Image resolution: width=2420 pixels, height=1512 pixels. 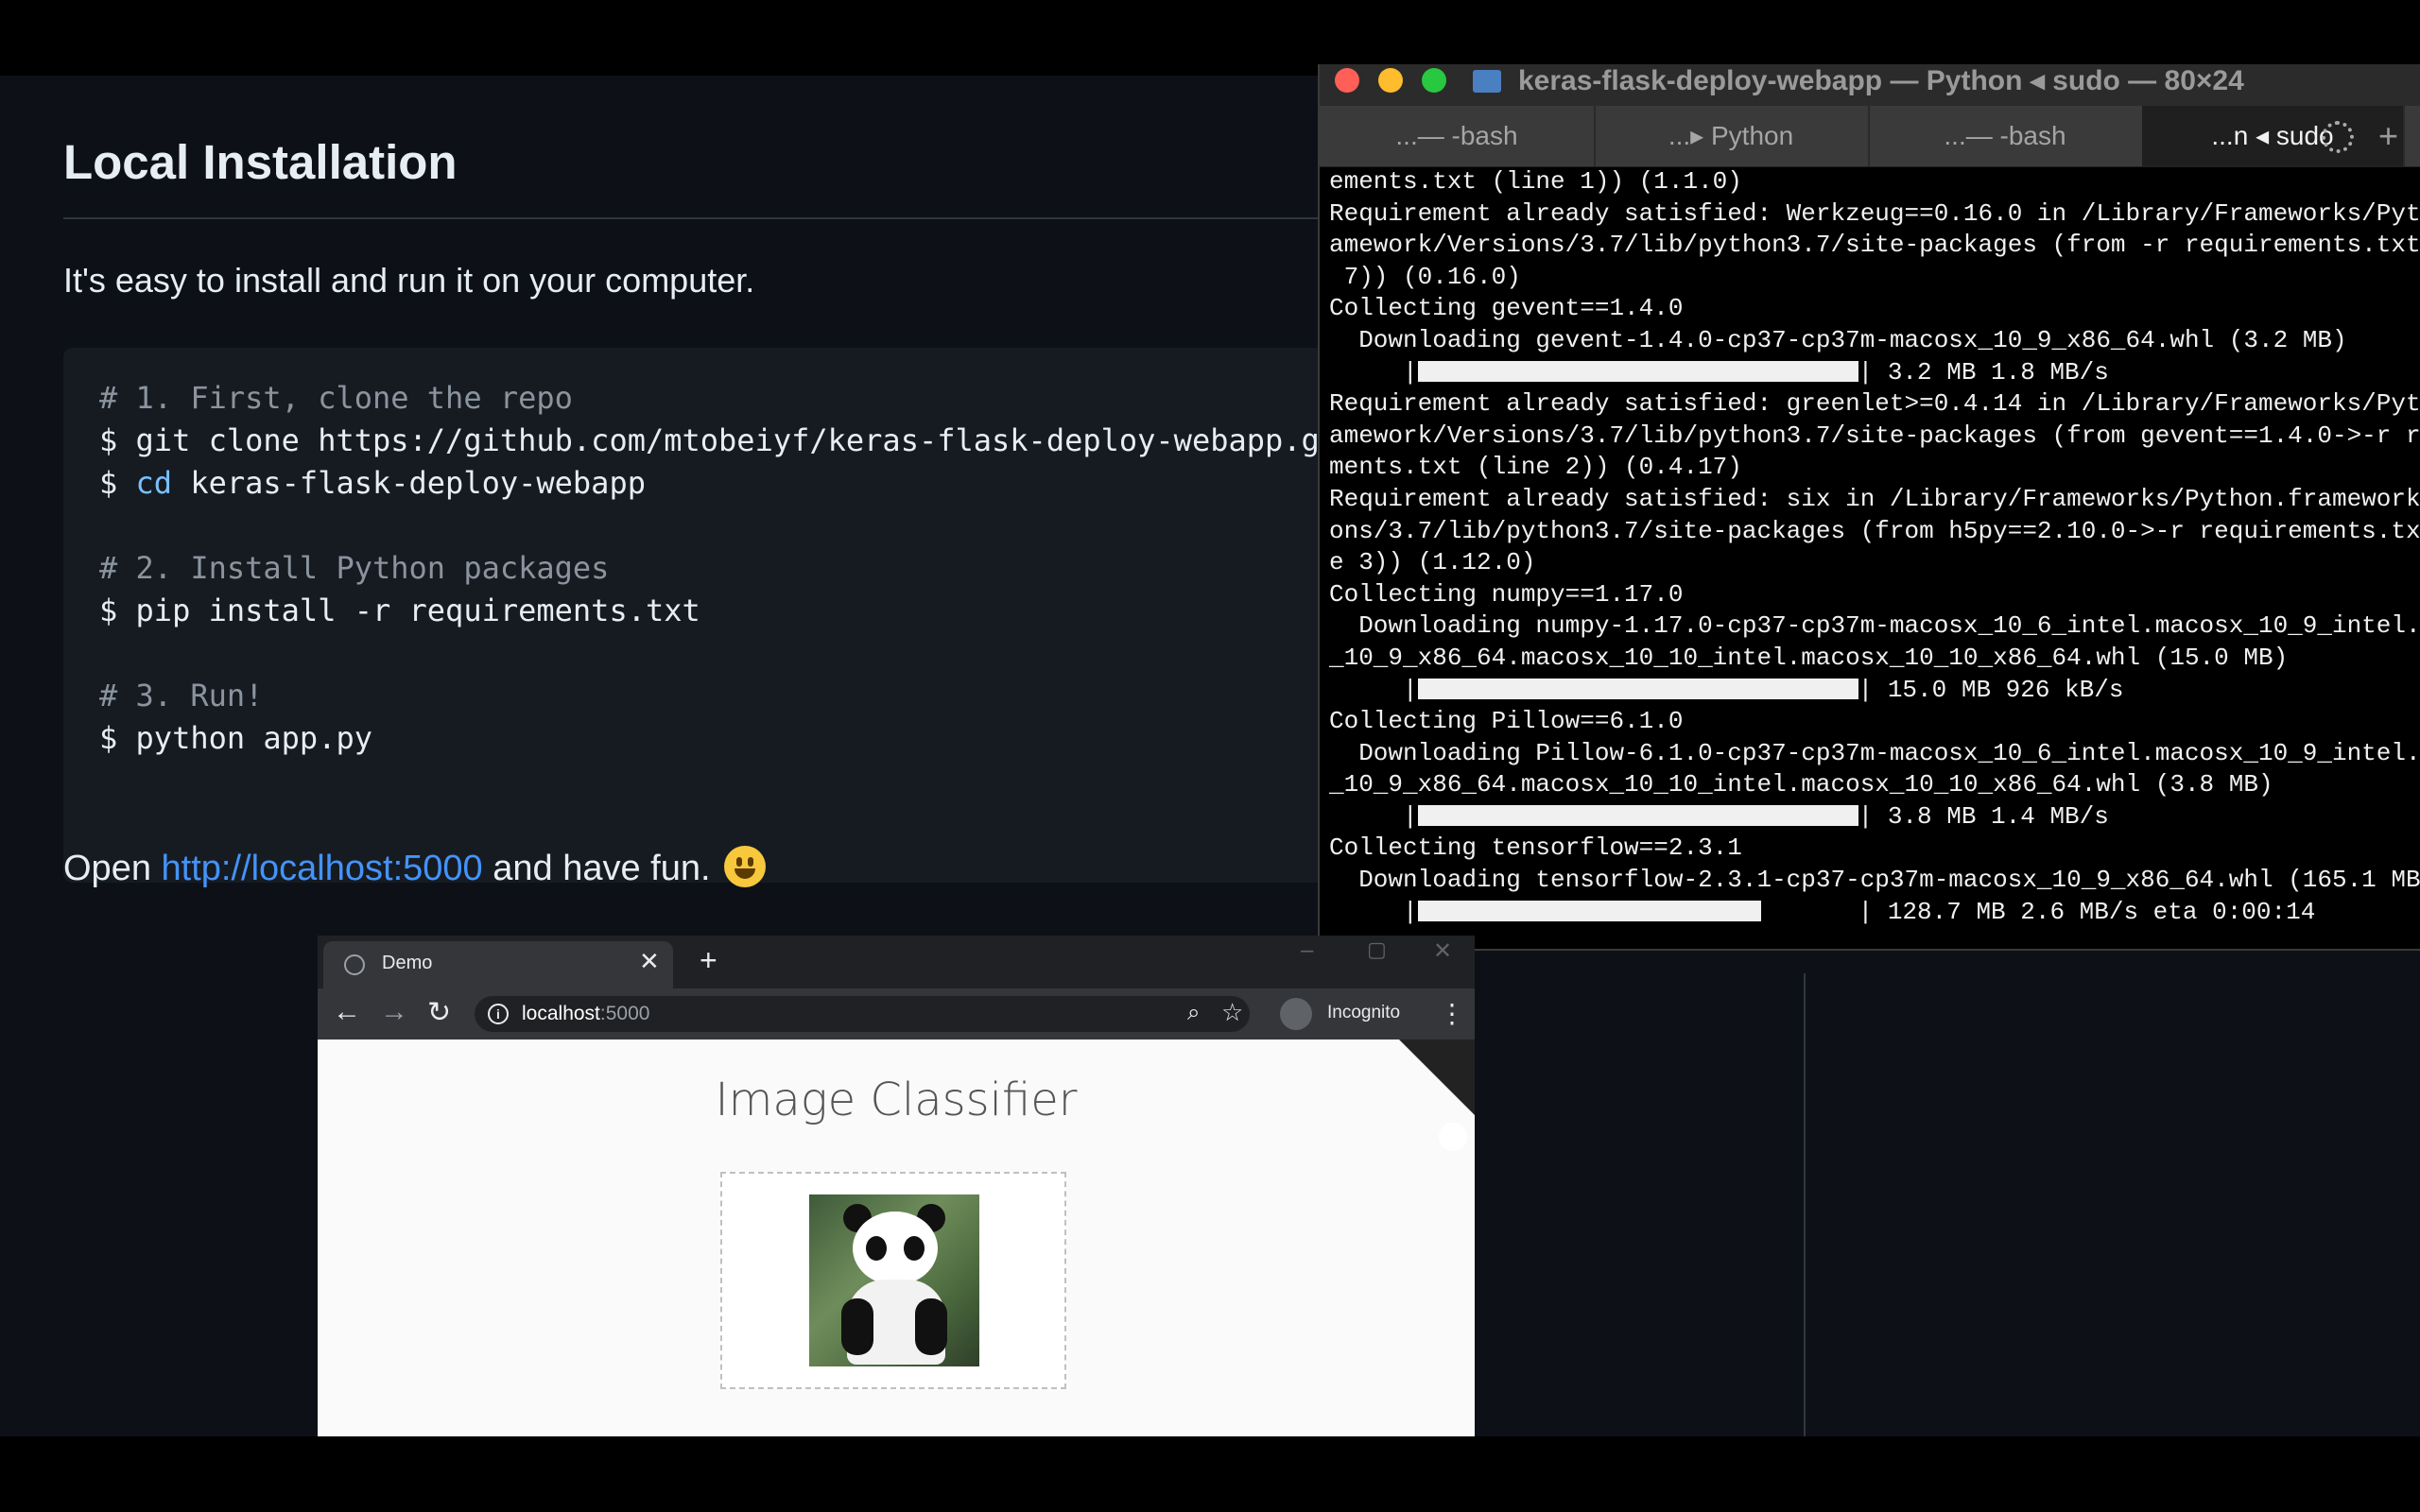 I want to click on heading-divider, so click(x=735, y=218).